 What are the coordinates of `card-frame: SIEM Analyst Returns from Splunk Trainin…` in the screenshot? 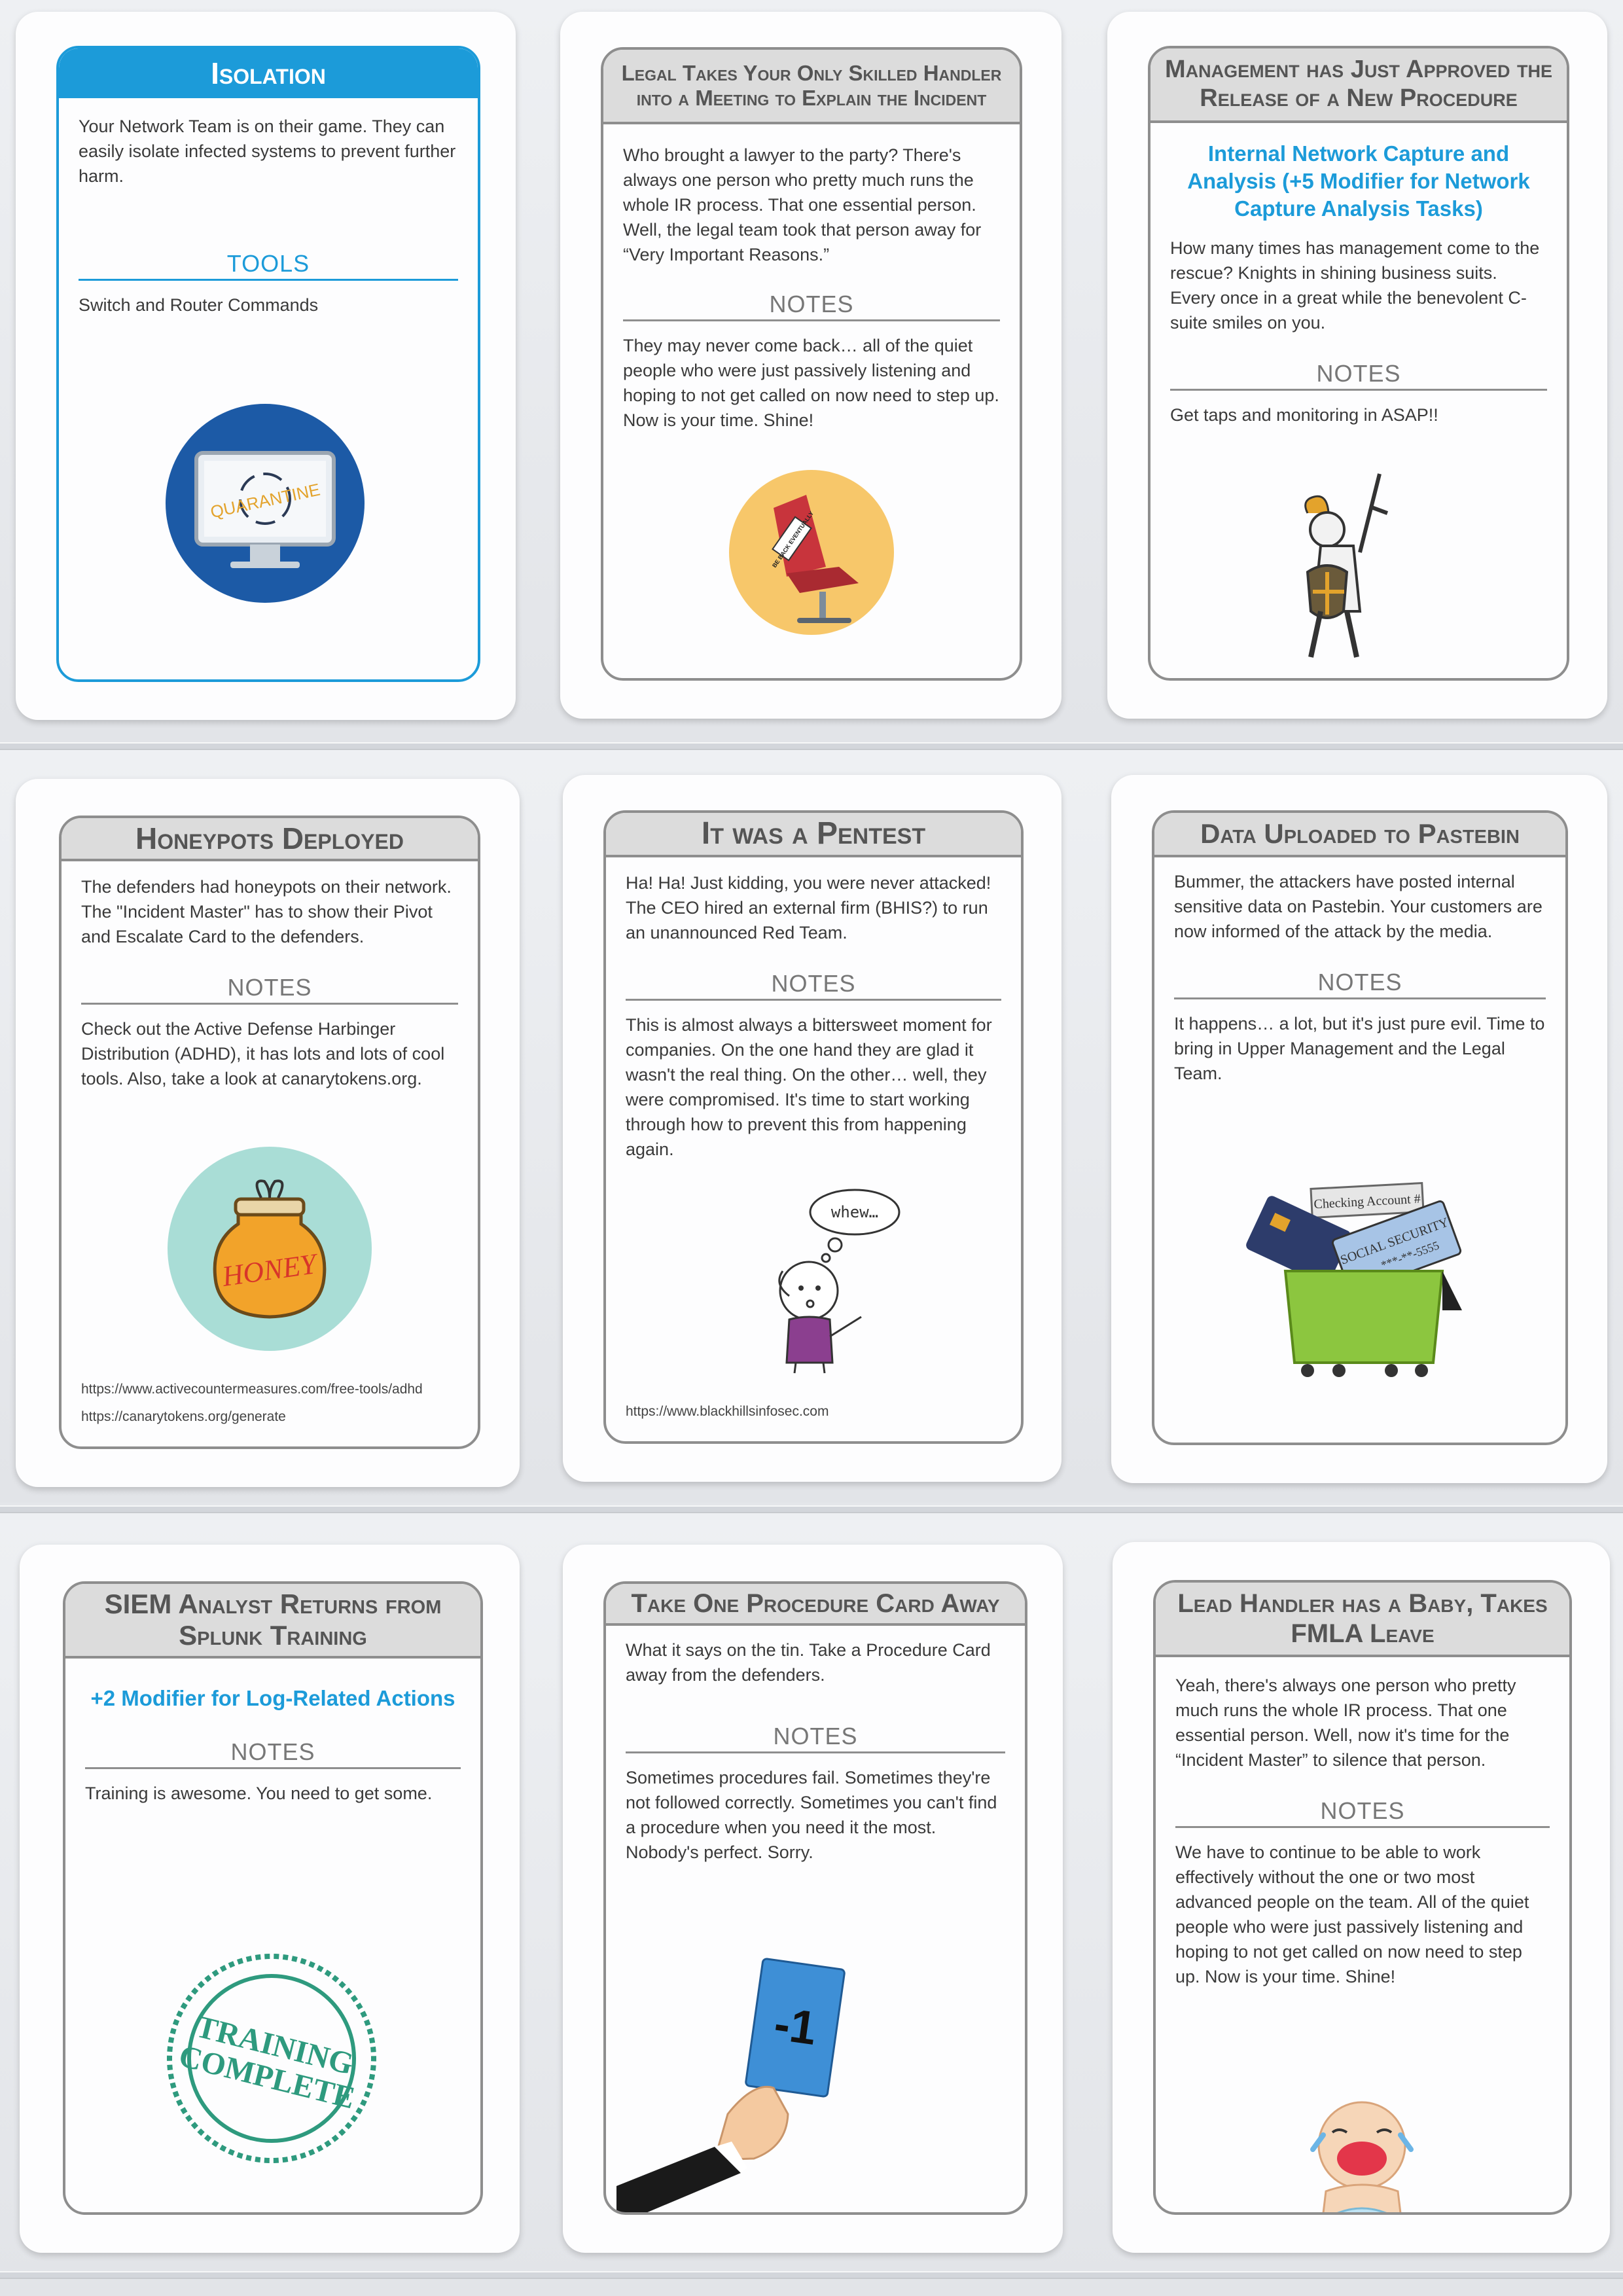 It's located at (273, 1898).